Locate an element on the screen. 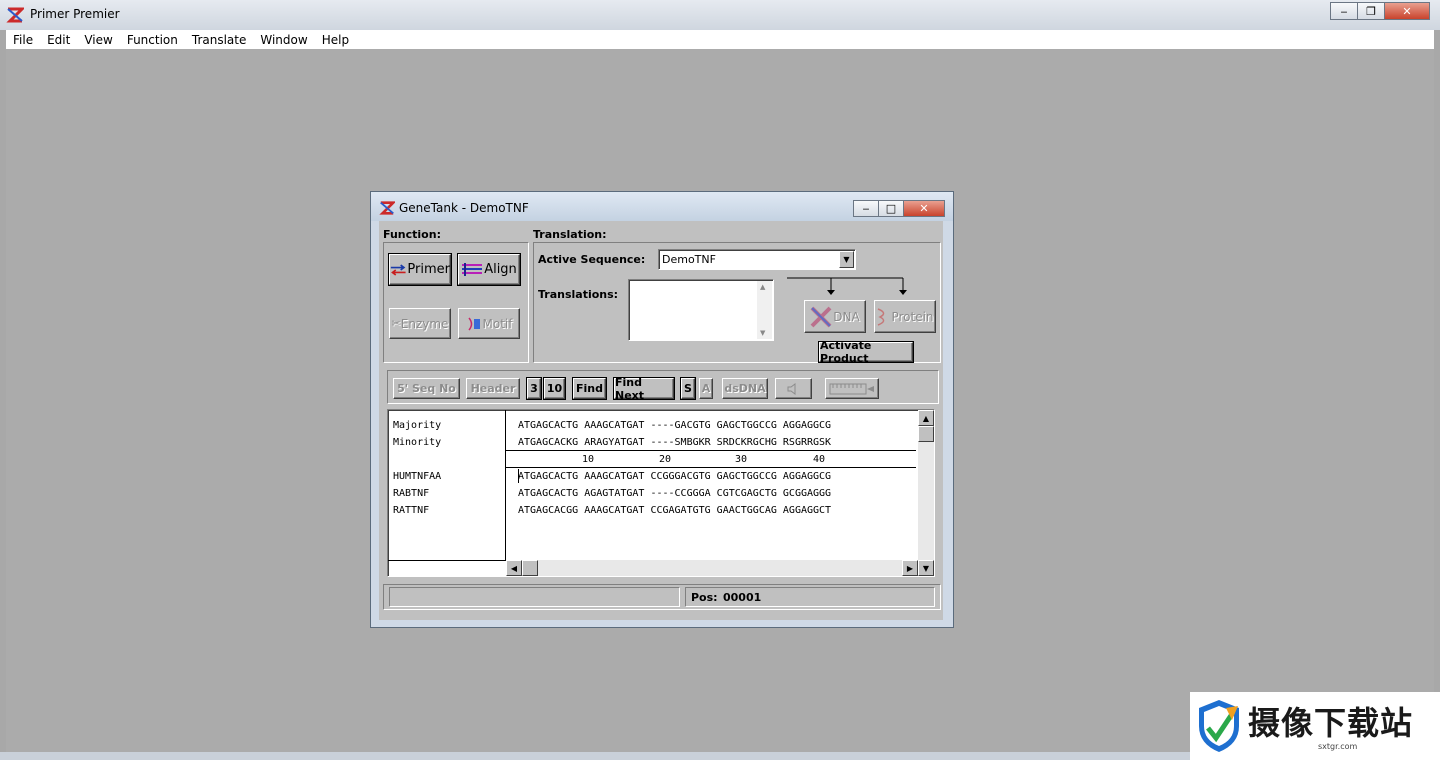  consensus-name-minority: Minority is located at coordinates (417, 442).